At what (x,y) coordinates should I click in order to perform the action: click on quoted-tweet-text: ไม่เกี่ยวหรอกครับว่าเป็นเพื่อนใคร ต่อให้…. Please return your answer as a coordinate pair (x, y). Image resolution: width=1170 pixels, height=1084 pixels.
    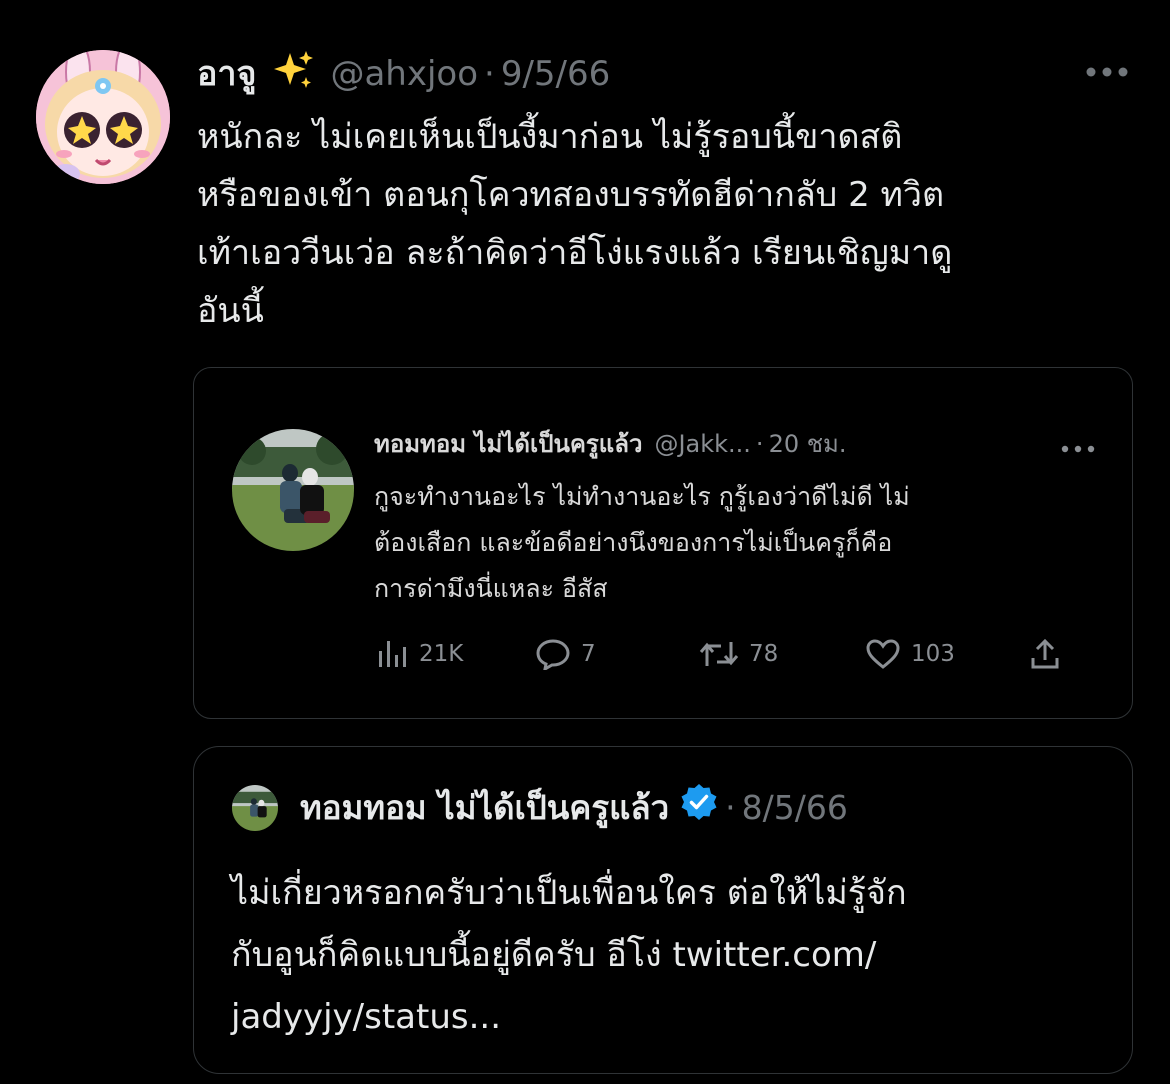
    Looking at the image, I should click on (671, 955).